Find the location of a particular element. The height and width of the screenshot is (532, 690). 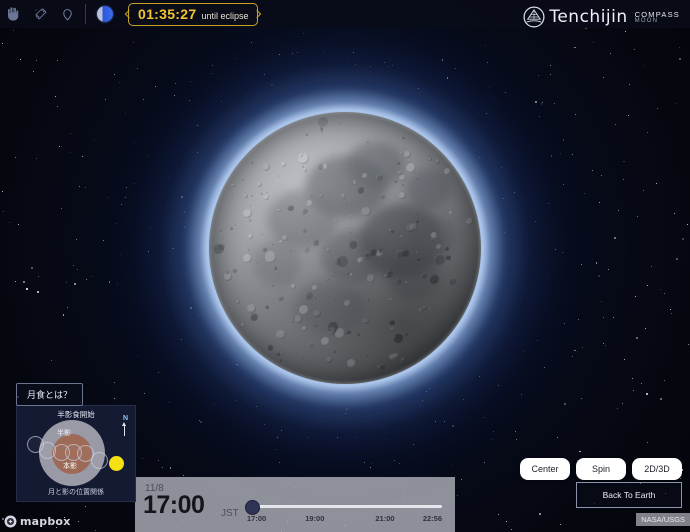

umbra-label: 本影 is located at coordinates (70, 466).